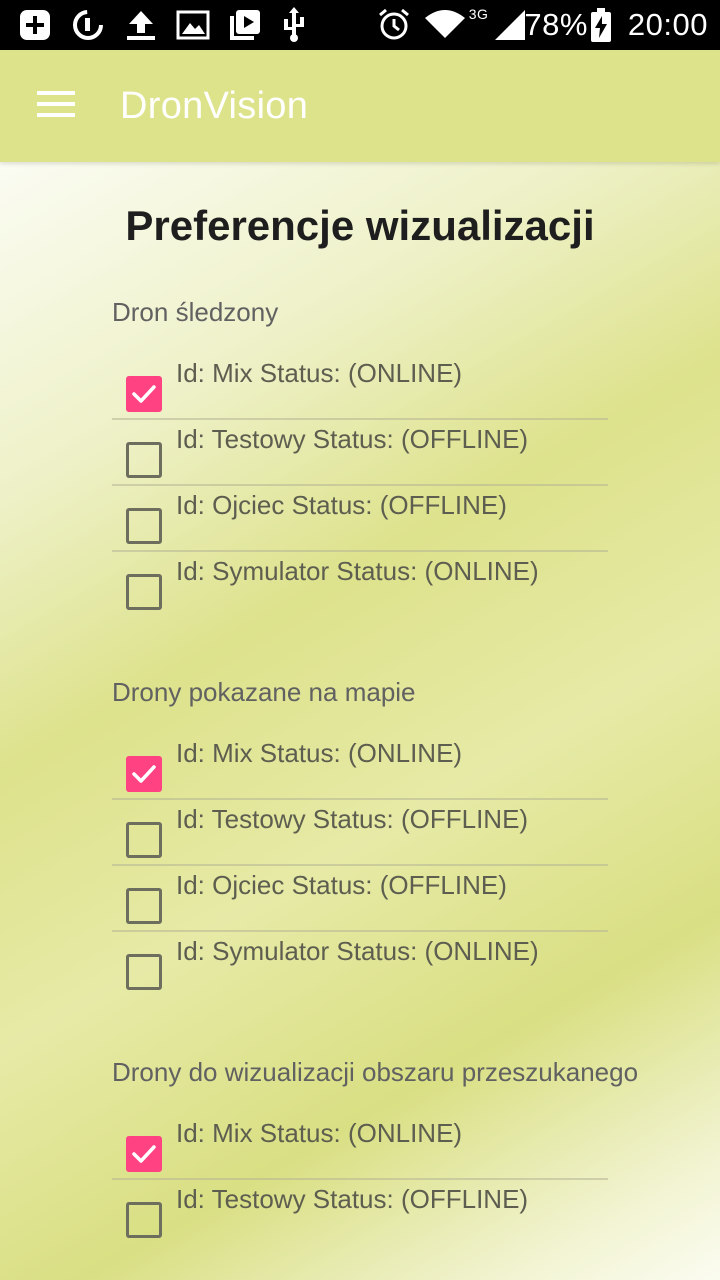 This screenshot has width=720, height=1280. What do you see at coordinates (141, 25) in the screenshot?
I see `upload-icon` at bounding box center [141, 25].